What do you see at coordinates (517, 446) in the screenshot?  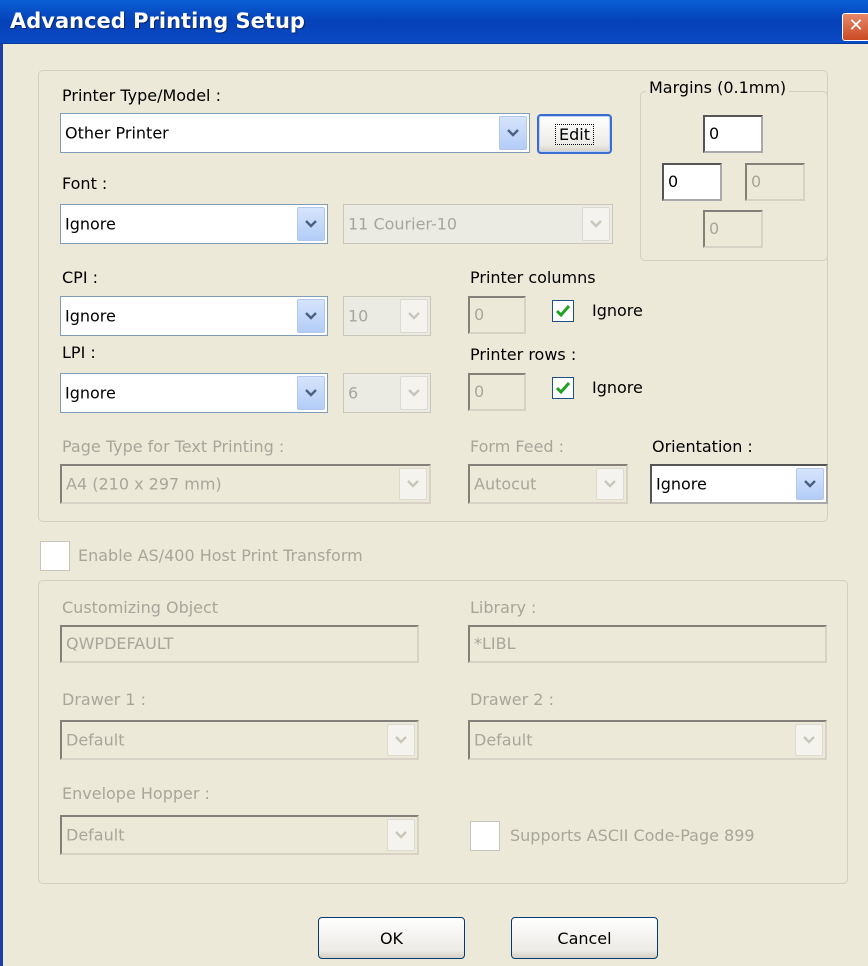 I see `form-feed-label: Form Feed :` at bounding box center [517, 446].